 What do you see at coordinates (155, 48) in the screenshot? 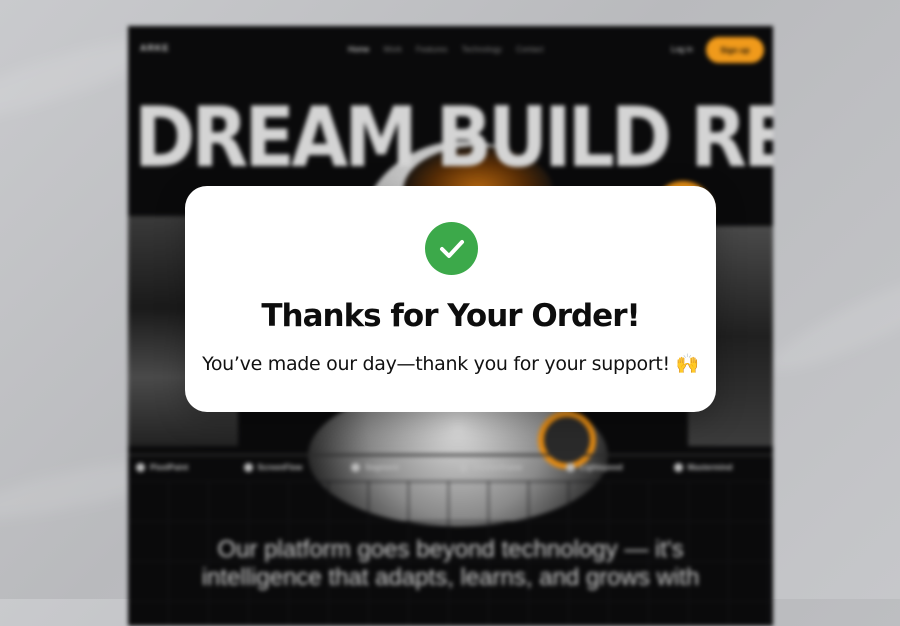
I see `site-logo: ARKE` at bounding box center [155, 48].